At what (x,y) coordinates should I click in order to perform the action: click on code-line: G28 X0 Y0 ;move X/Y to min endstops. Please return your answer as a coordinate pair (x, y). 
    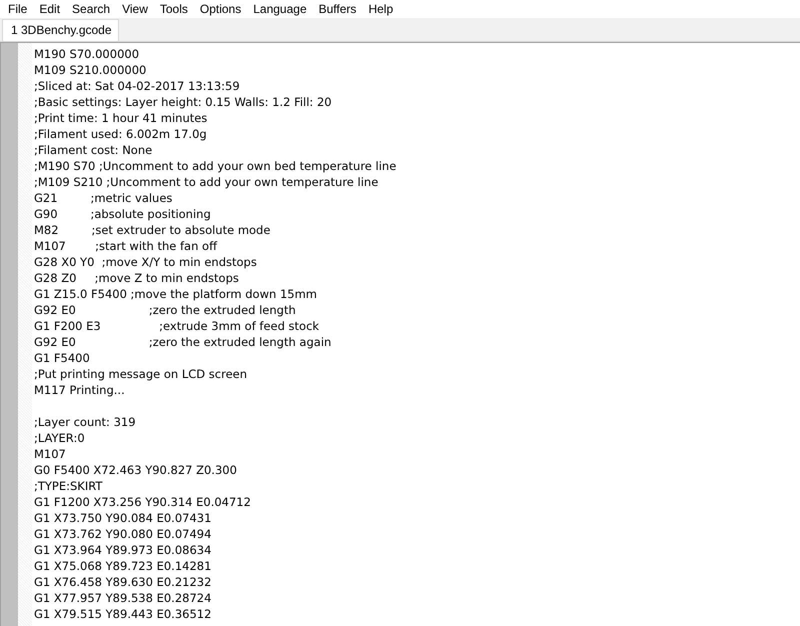
    Looking at the image, I should click on (146, 262).